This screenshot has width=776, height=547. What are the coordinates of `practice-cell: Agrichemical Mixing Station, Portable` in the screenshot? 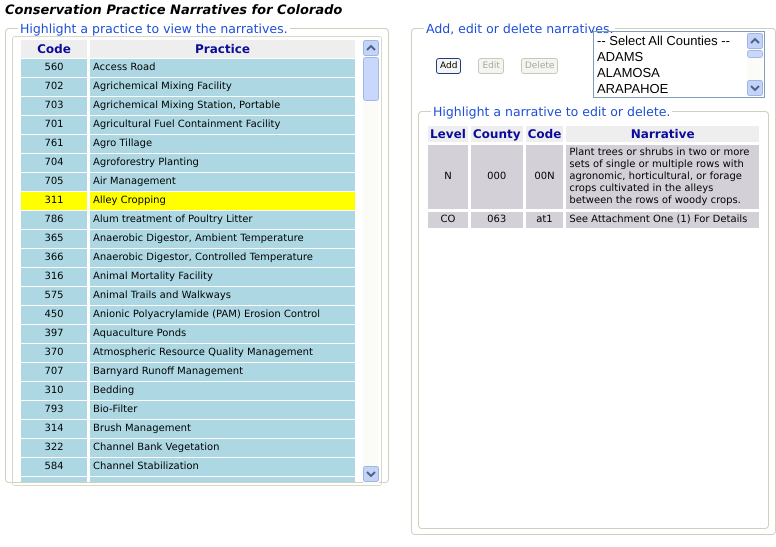 It's located at (222, 106).